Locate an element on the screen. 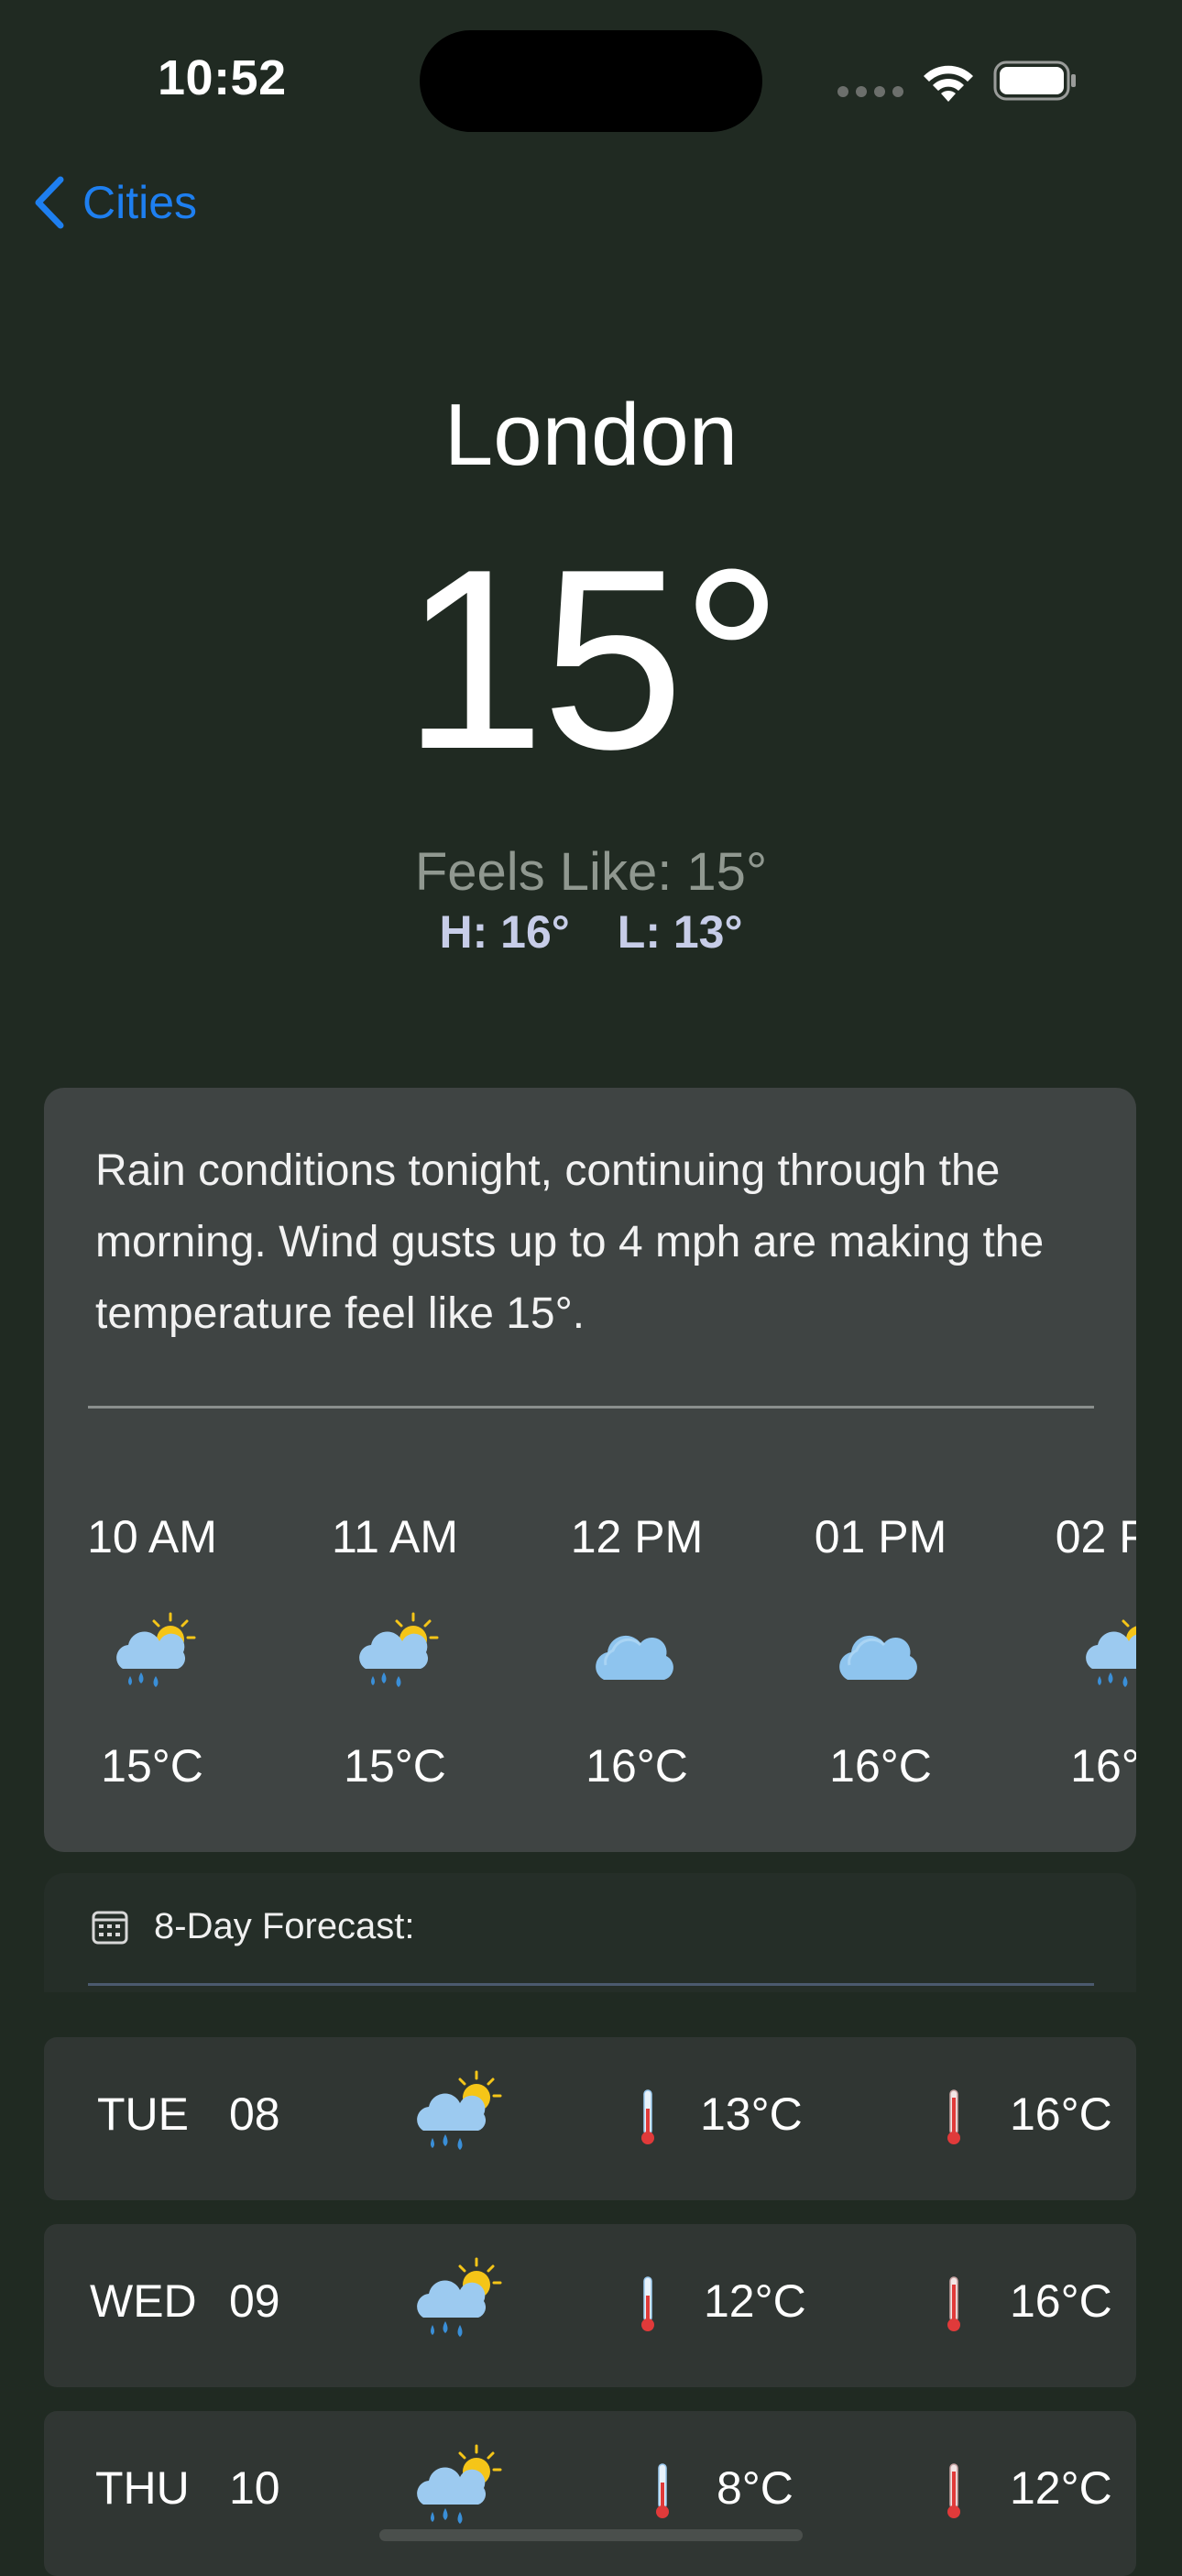  hour-time: 01 PM is located at coordinates (880, 1536).